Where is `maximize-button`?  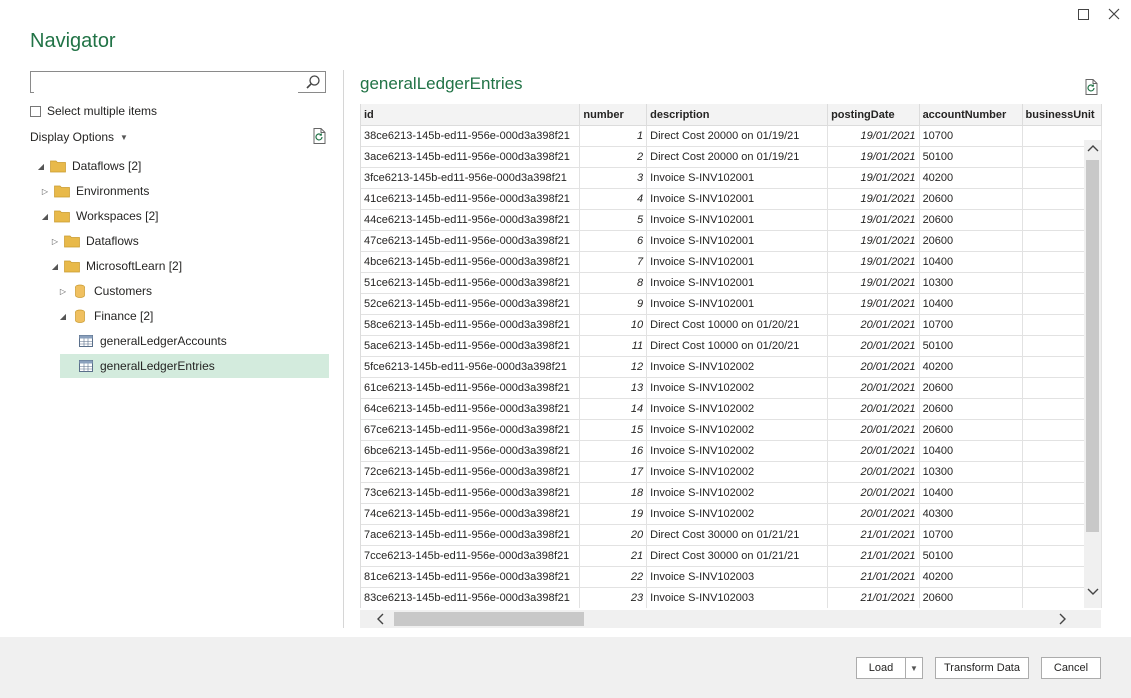 maximize-button is located at coordinates (1083, 14).